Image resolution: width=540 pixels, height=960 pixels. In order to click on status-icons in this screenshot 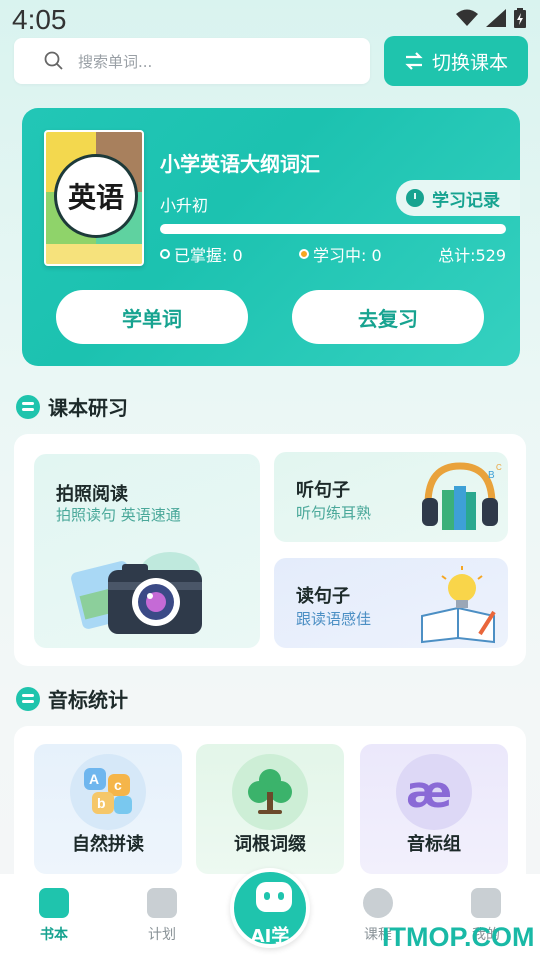, I will do `click(491, 18)`.